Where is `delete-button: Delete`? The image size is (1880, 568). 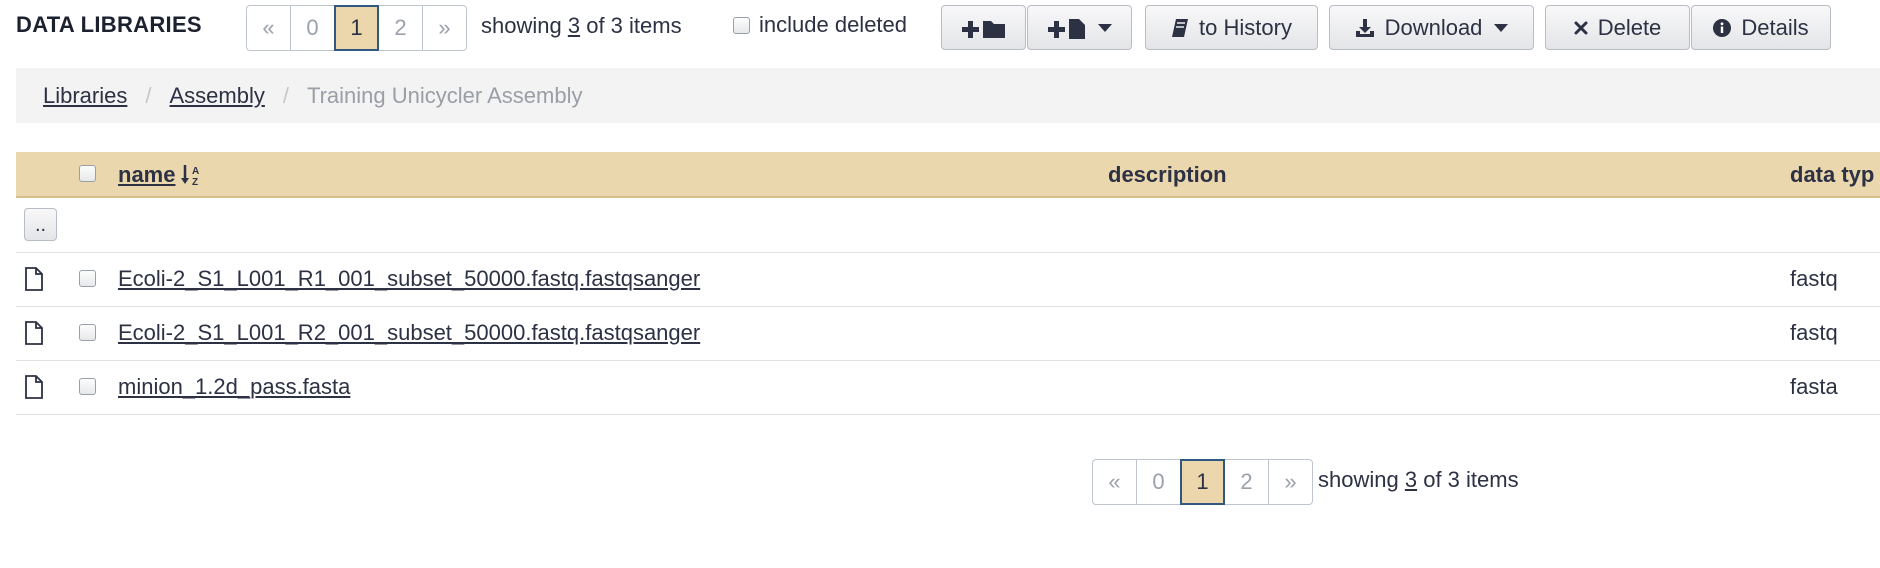
delete-button: Delete is located at coordinates (1617, 27).